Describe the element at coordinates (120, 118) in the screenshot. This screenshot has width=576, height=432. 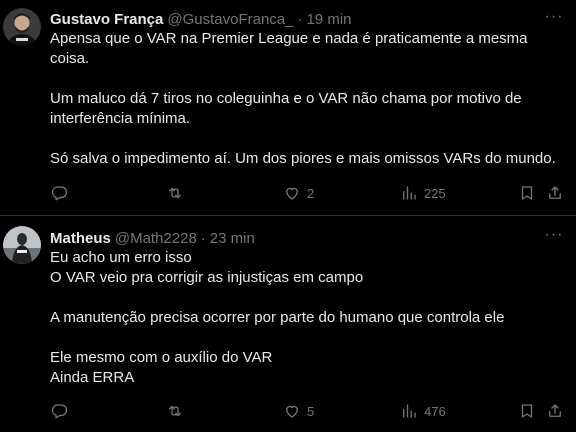
I see `tweet-line: interferência mínima.` at that location.